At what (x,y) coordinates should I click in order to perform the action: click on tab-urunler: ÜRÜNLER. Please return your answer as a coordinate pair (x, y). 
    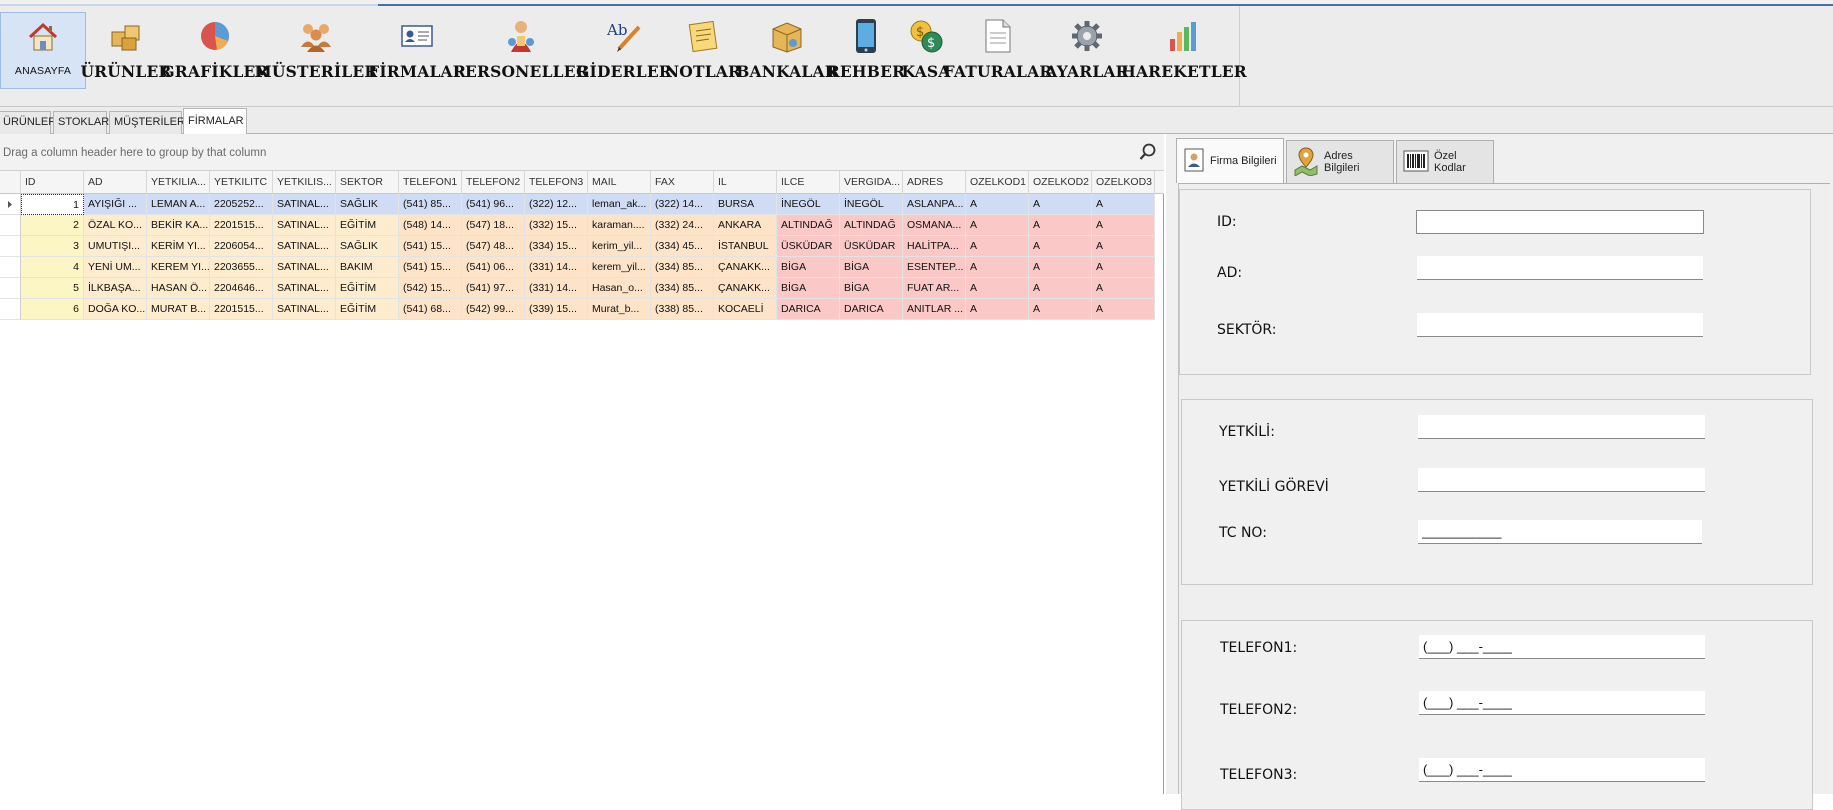
    Looking at the image, I should click on (28, 122).